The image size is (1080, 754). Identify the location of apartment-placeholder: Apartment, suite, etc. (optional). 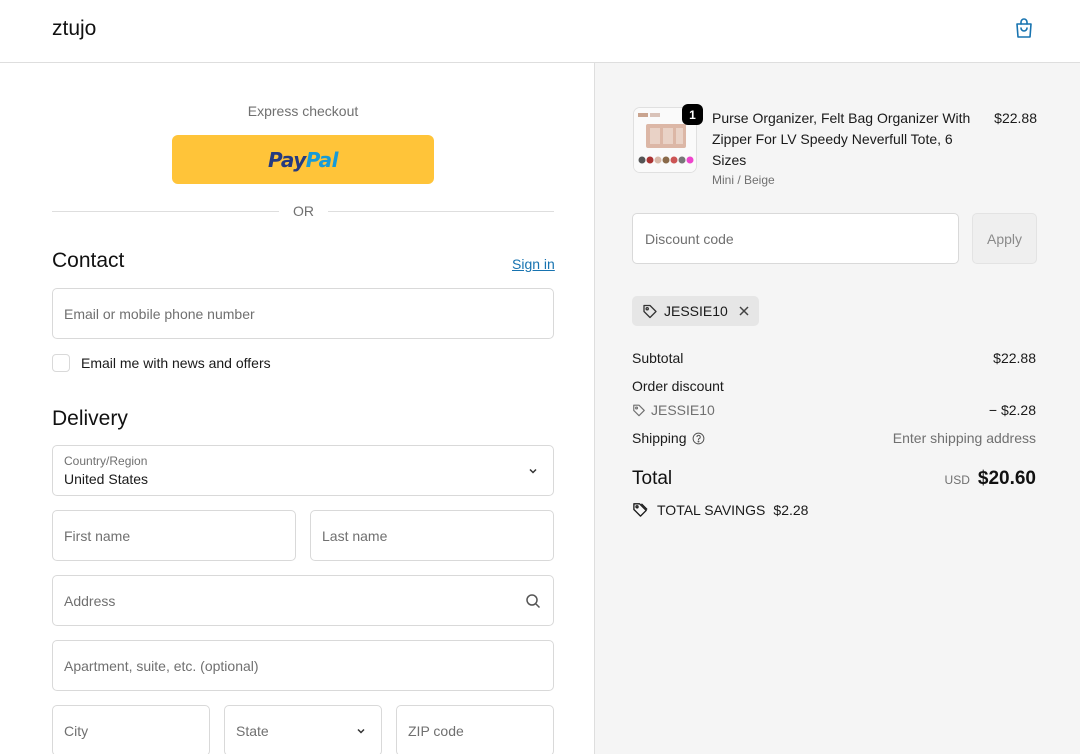
(161, 665).